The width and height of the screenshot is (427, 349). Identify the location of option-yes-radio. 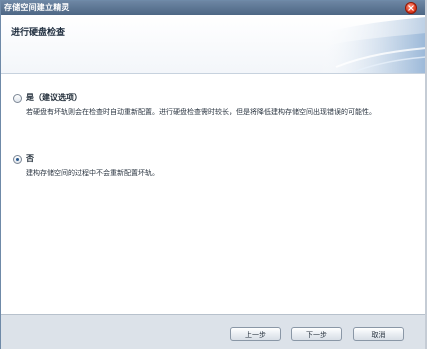
(17, 98).